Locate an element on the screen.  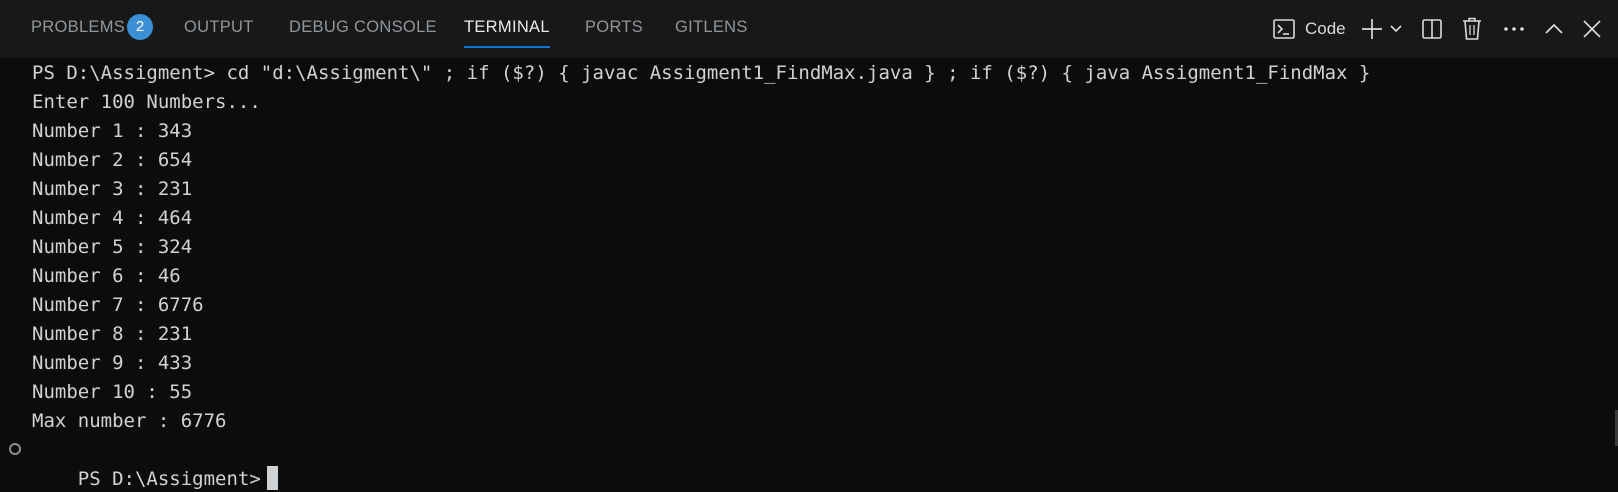
tab-problems: PROBLEMS 2 is located at coordinates (92, 31).